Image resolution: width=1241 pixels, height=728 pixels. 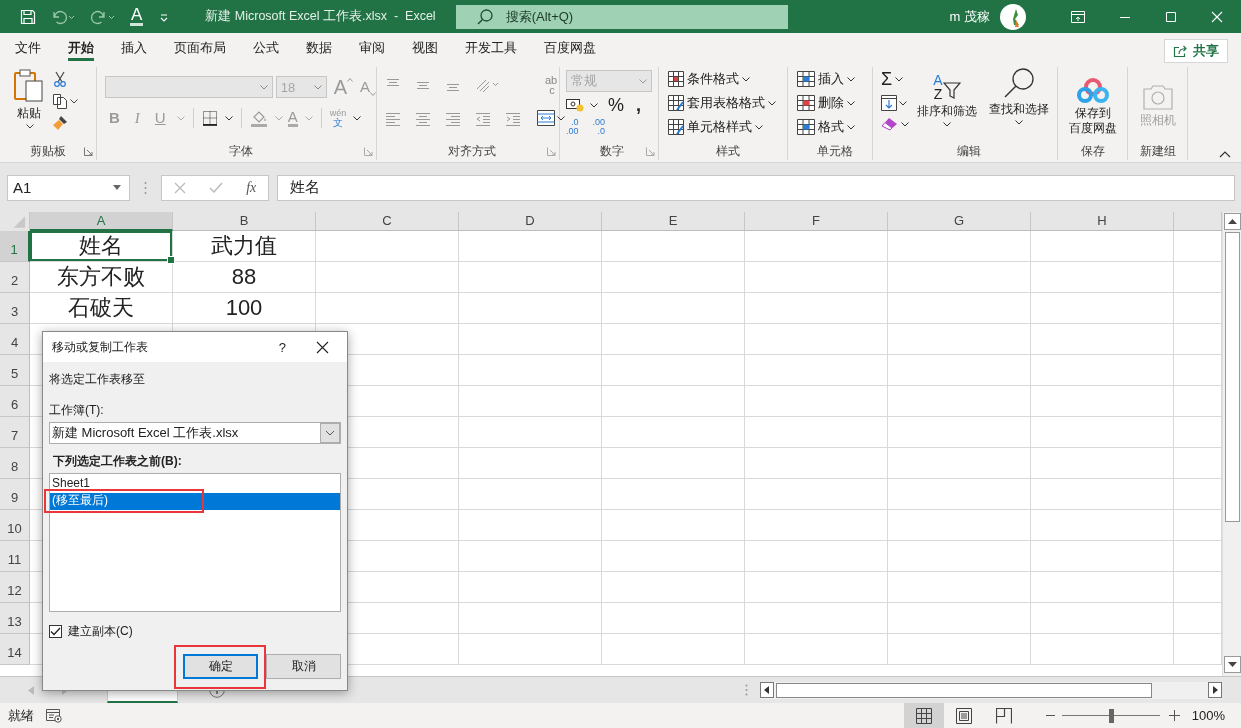 I want to click on merge-center-icon, so click(x=546, y=118).